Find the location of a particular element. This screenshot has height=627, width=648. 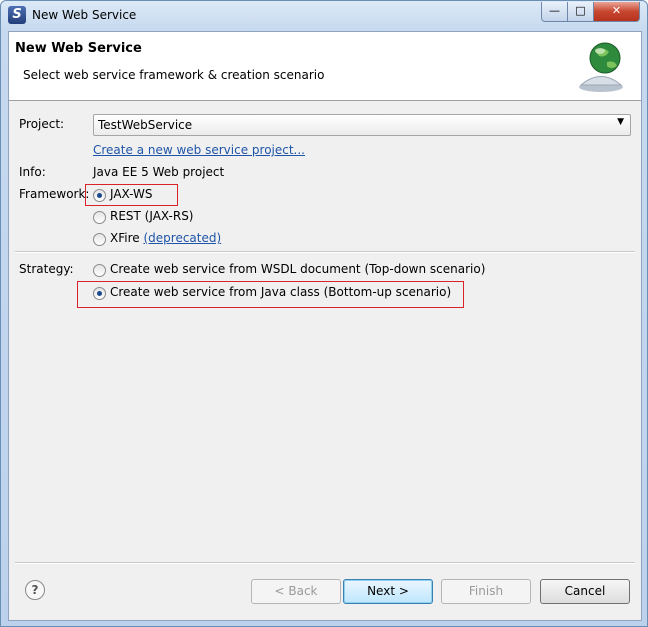

chevron-down-icon: ▼ is located at coordinates (620, 122).